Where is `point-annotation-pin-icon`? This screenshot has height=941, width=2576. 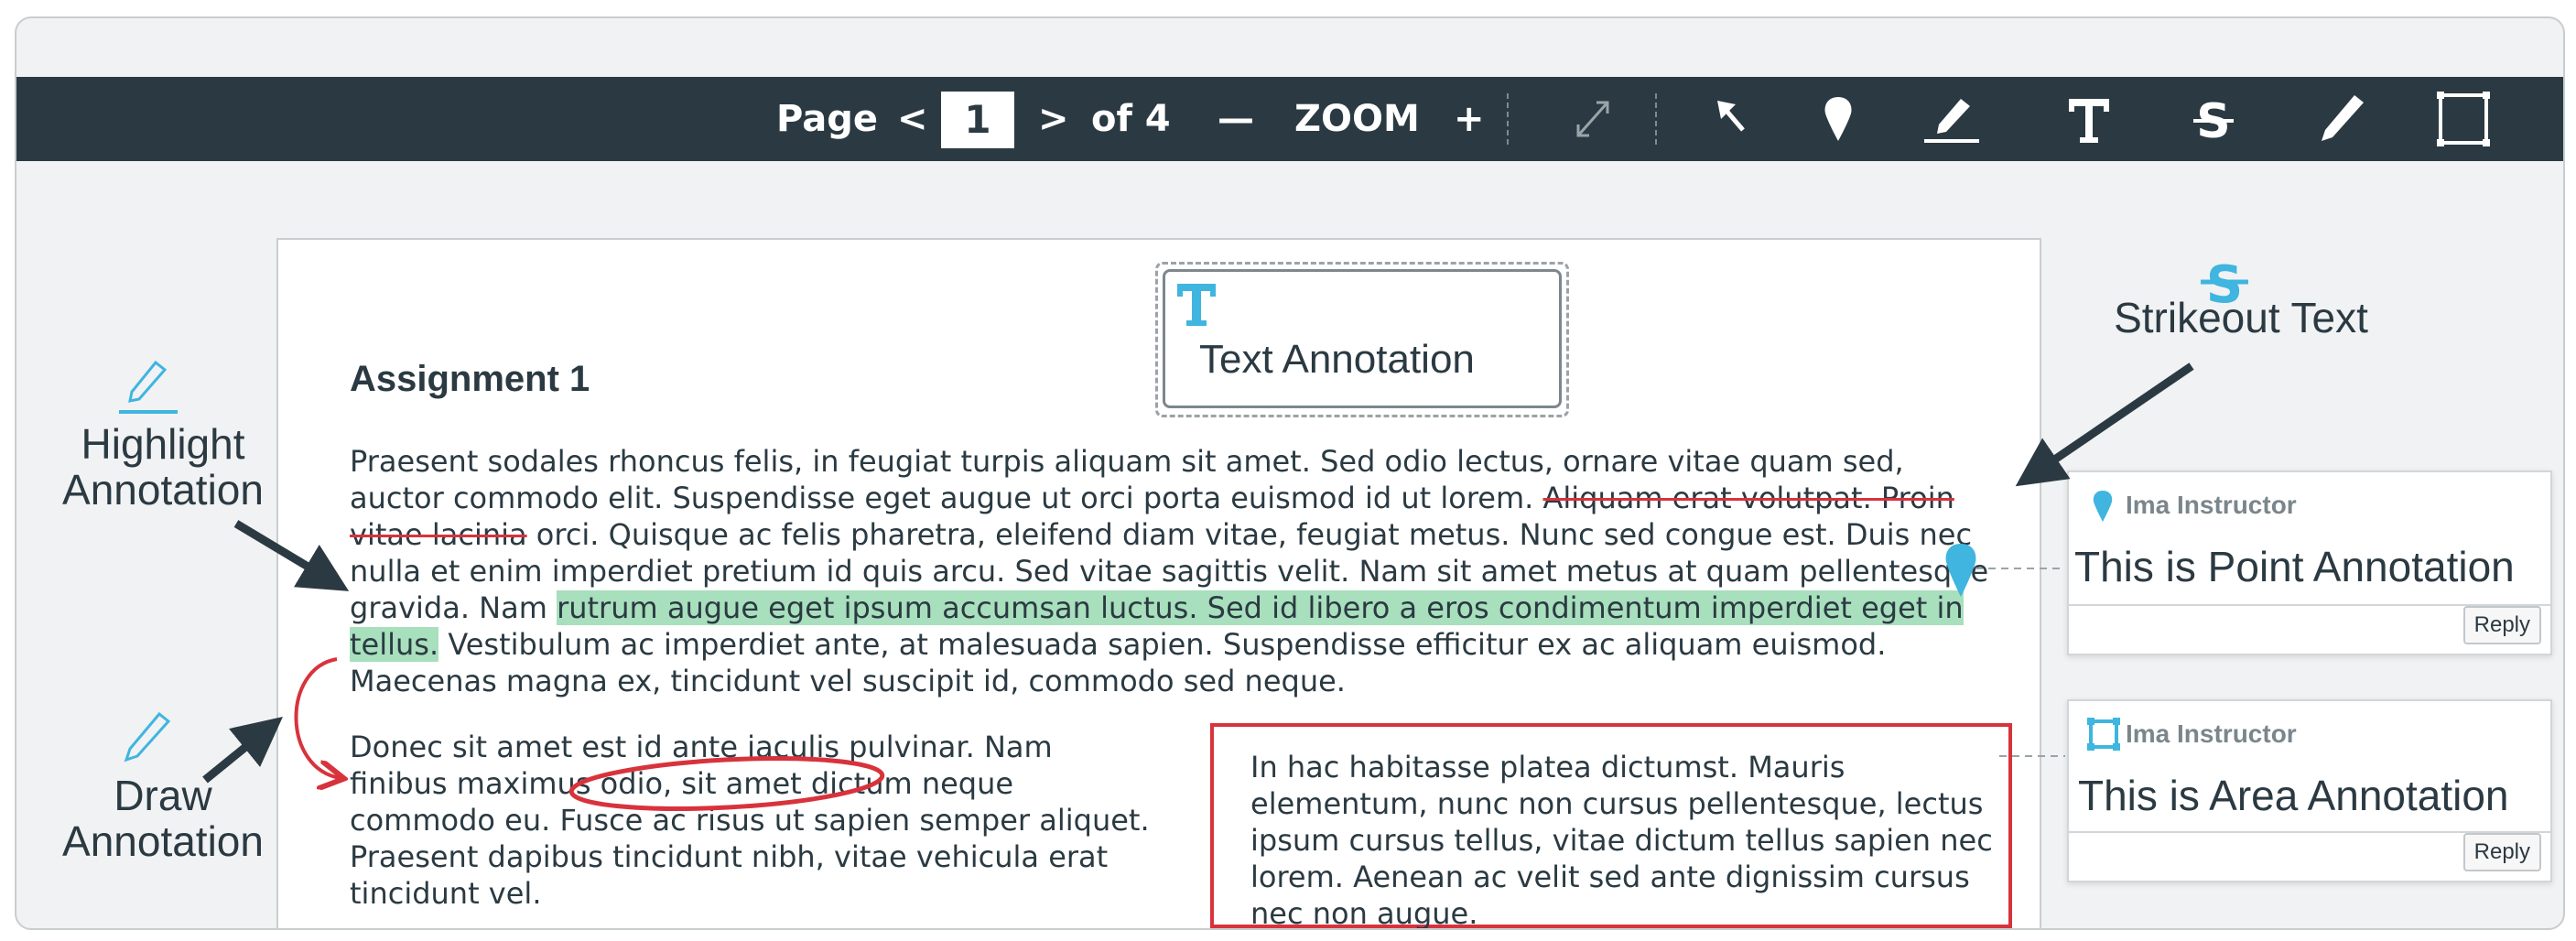 point-annotation-pin-icon is located at coordinates (1961, 570).